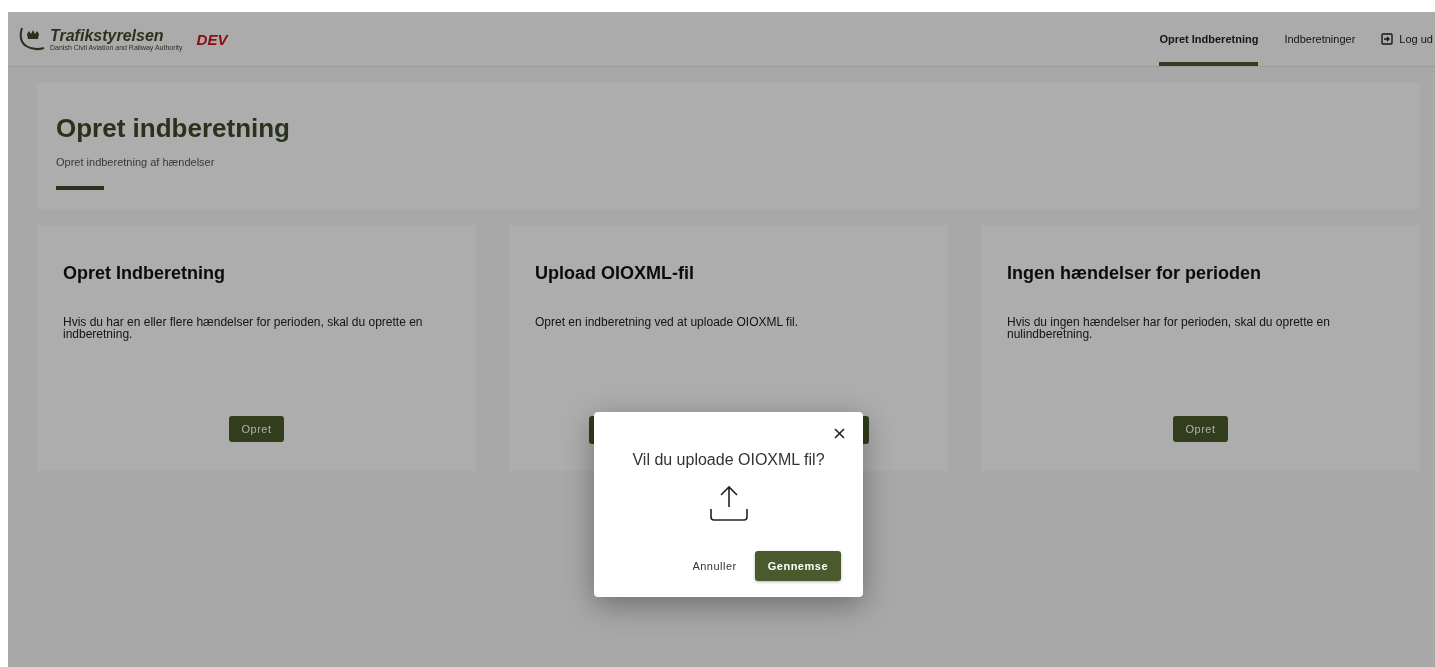  Describe the element at coordinates (80, 188) in the screenshot. I see `title-underline` at that location.